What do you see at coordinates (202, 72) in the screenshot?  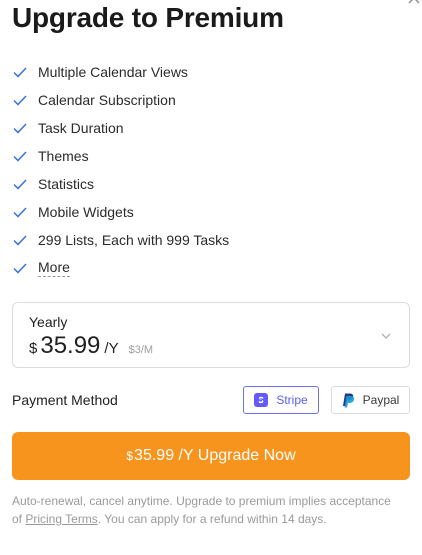 I see `feature-item: Multiple Calendar Views` at bounding box center [202, 72].